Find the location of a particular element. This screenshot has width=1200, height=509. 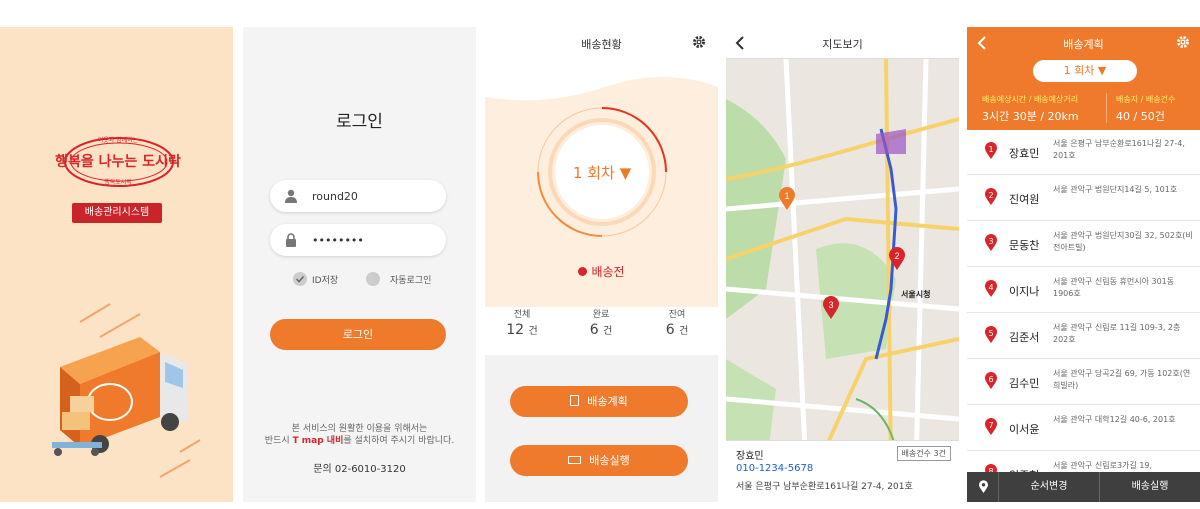

map-marker-3: 3 is located at coordinates (831, 308).